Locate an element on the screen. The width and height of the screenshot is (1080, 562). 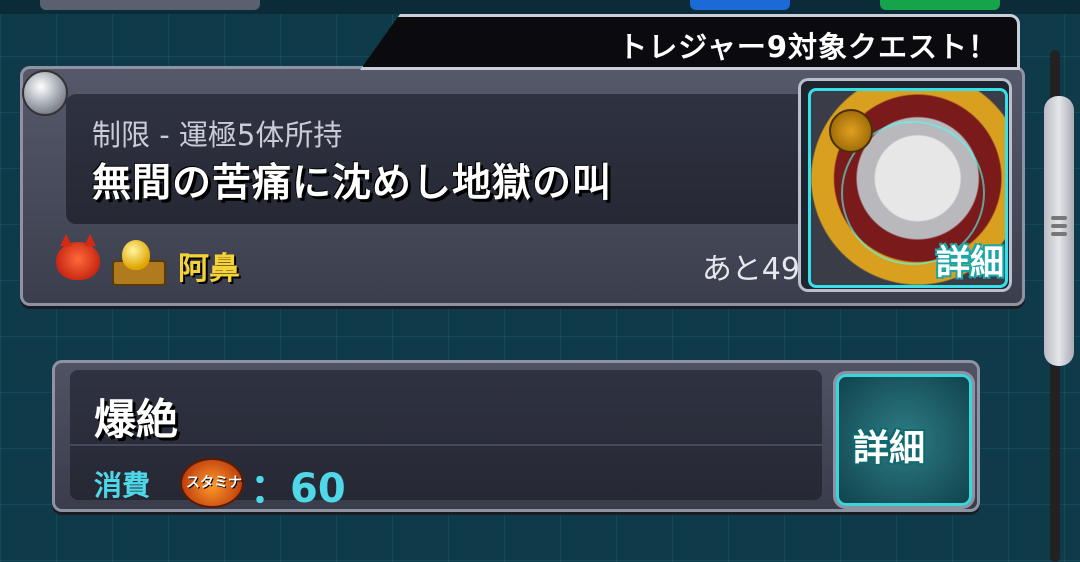
treasure-egg-icon is located at coordinates (138, 263).